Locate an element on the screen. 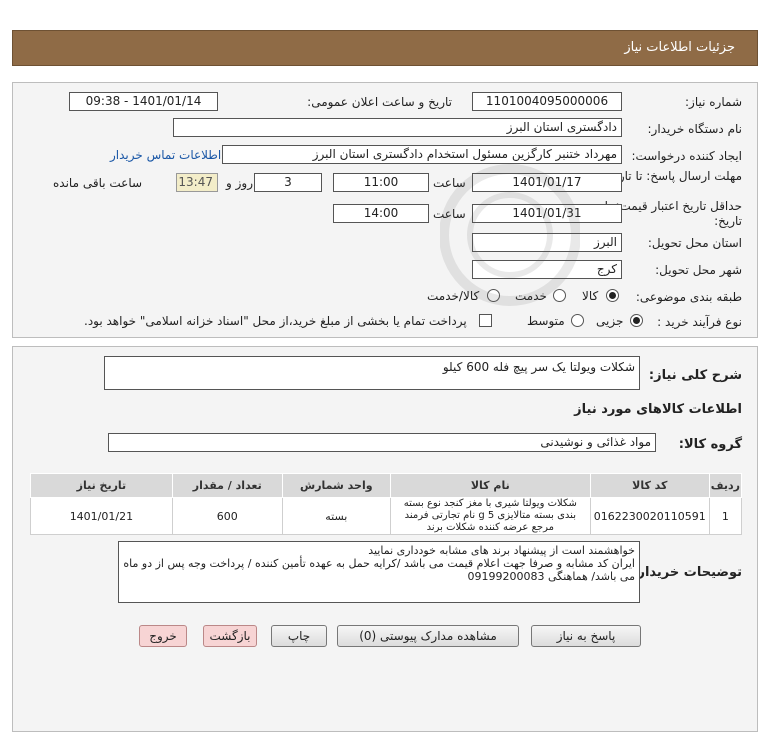  col-unit: واحد شمارش is located at coordinates (336, 485).